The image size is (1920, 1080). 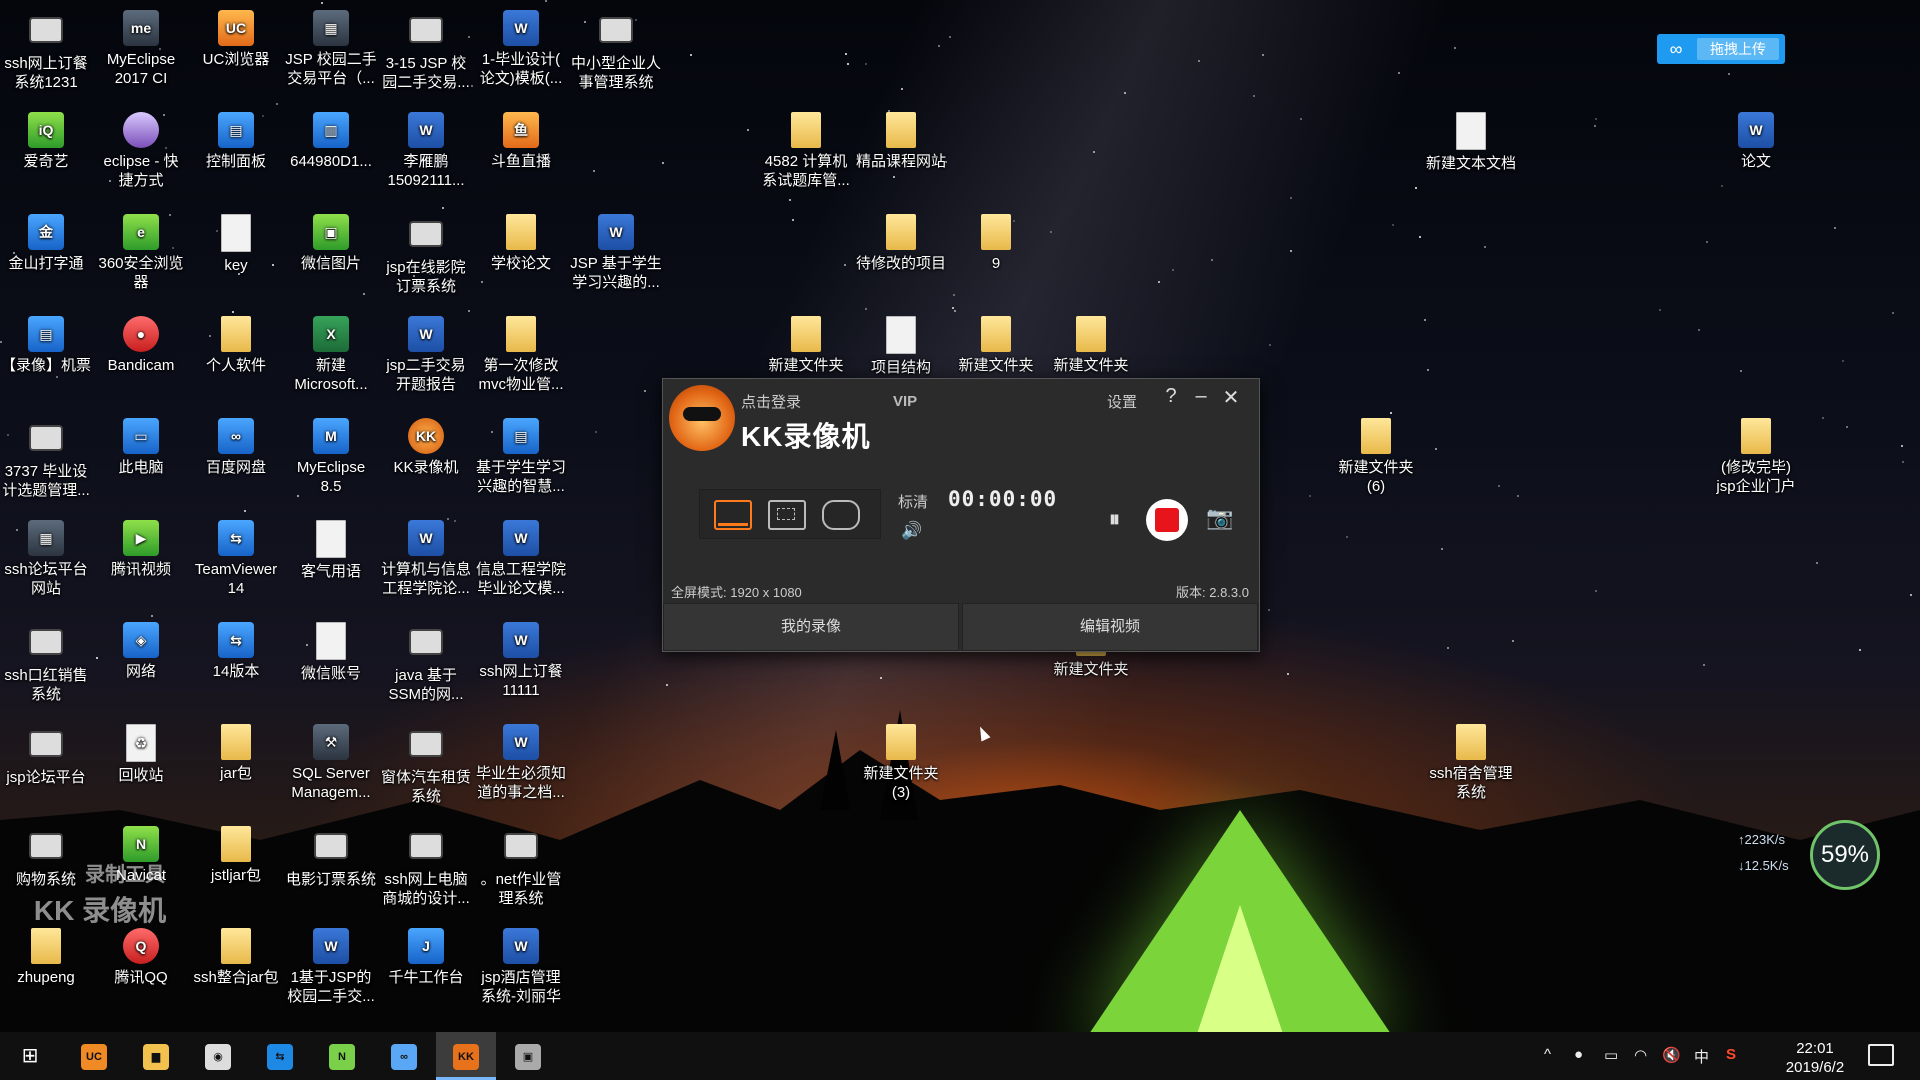 I want to click on desktop-icon: ssh宿舍管理 系统, so click(x=1471, y=763).